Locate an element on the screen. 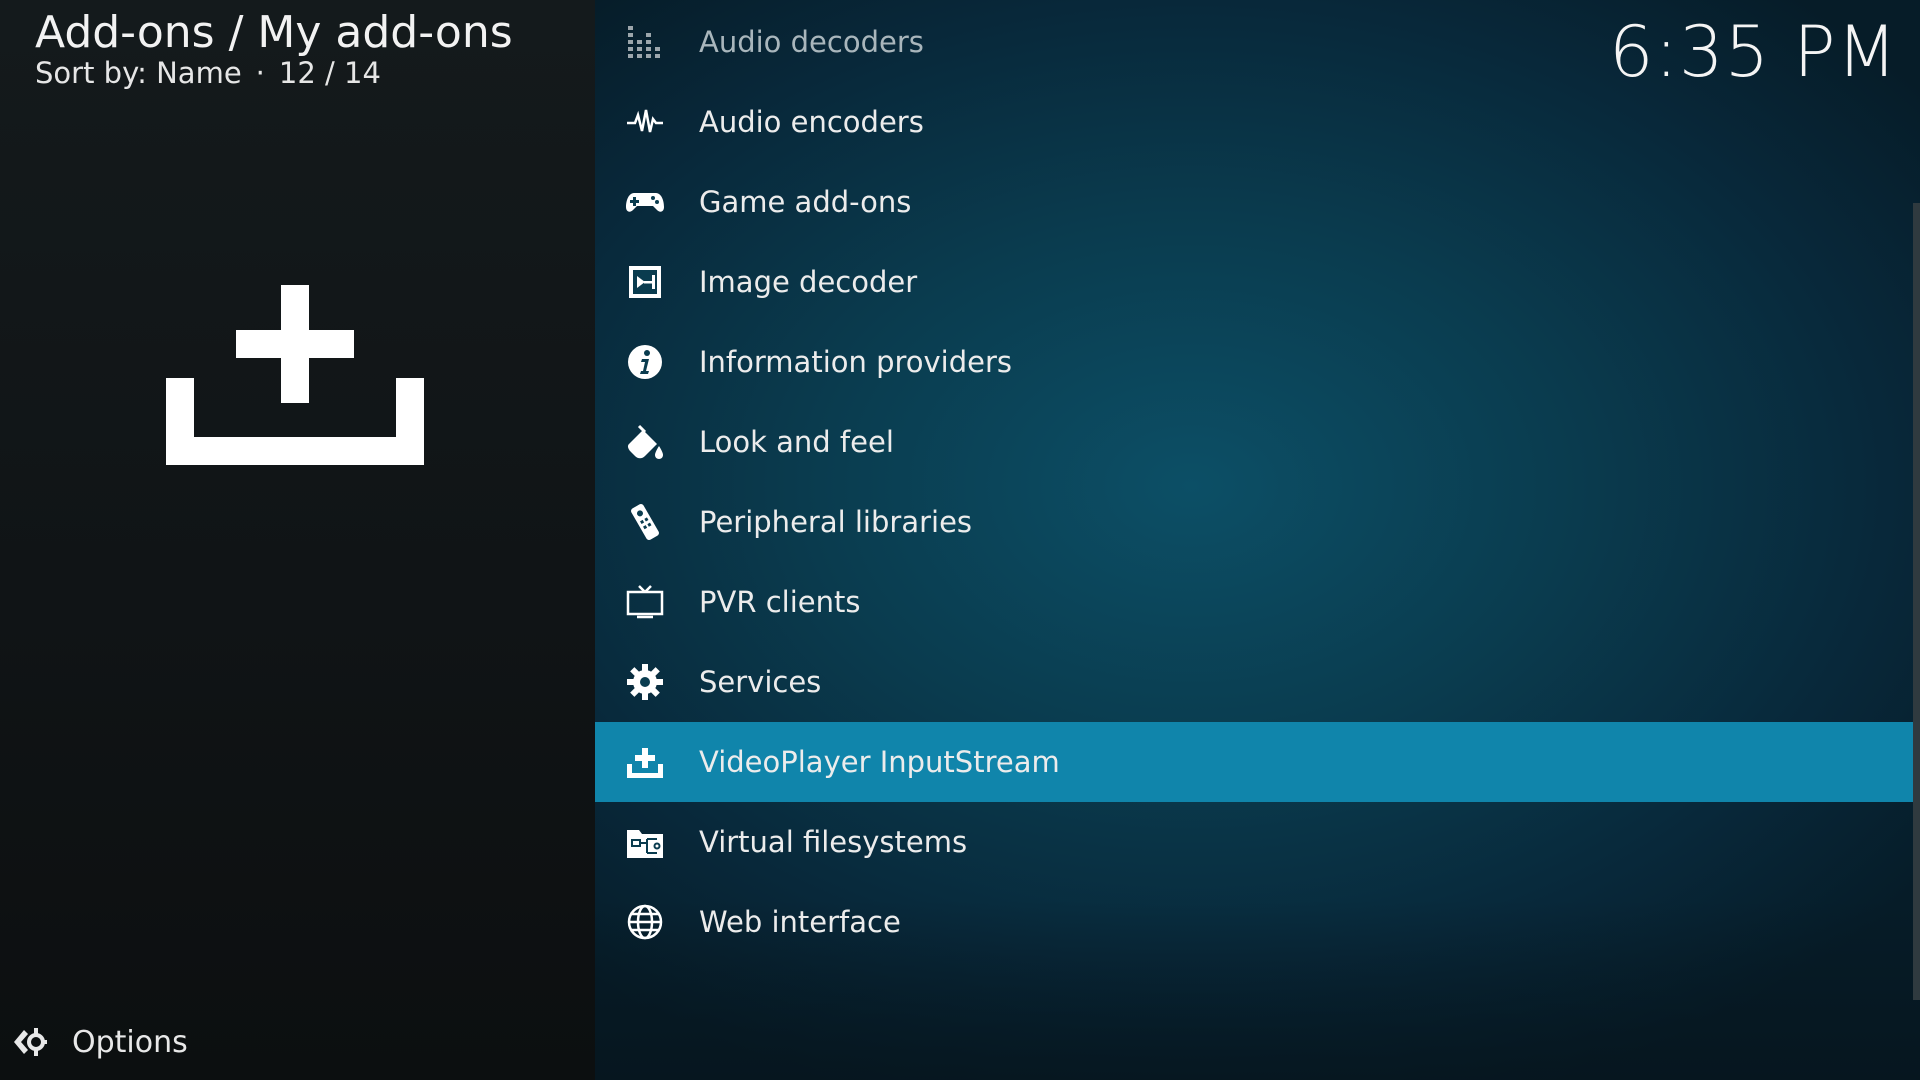 The width and height of the screenshot is (1920, 1080). list-item-look-and-feel: Look and feel is located at coordinates (1254, 442).